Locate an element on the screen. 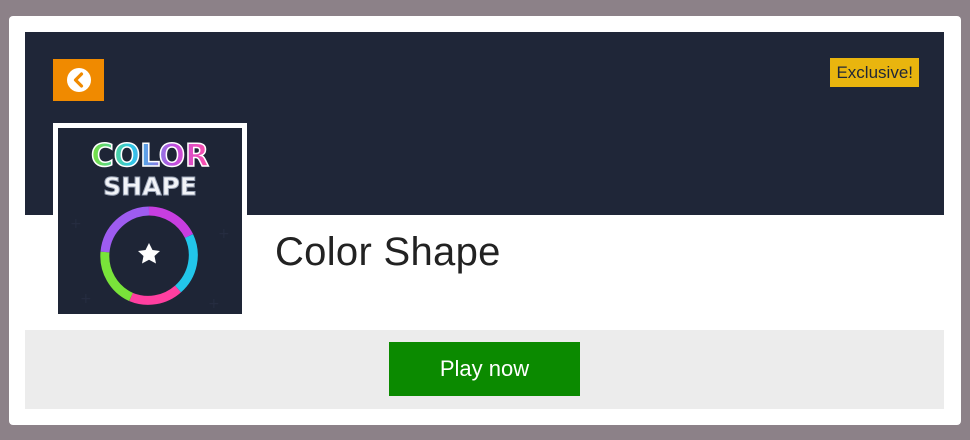 Image resolution: width=970 pixels, height=440 pixels. game-title: Color Shape is located at coordinates (388, 252).